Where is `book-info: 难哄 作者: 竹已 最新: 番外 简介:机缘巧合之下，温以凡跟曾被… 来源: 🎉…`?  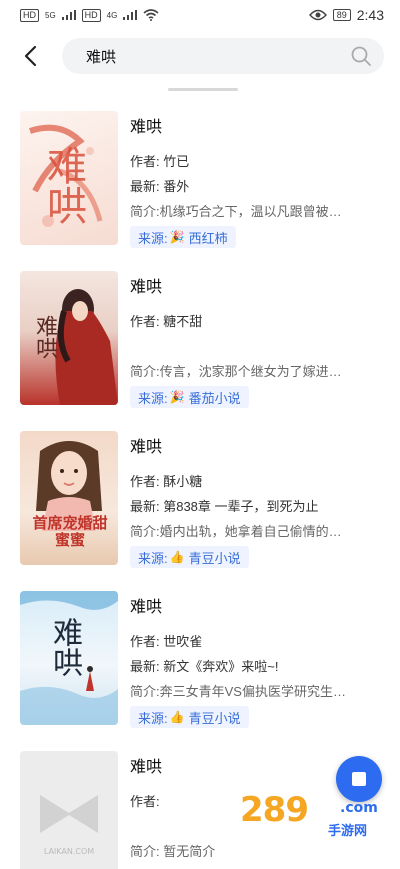 book-info: 难哄 作者: 竹已 最新: 番外 简介:机缘巧合之下，温以凡跟曾被… 来源: 🎉… is located at coordinates (255, 186).